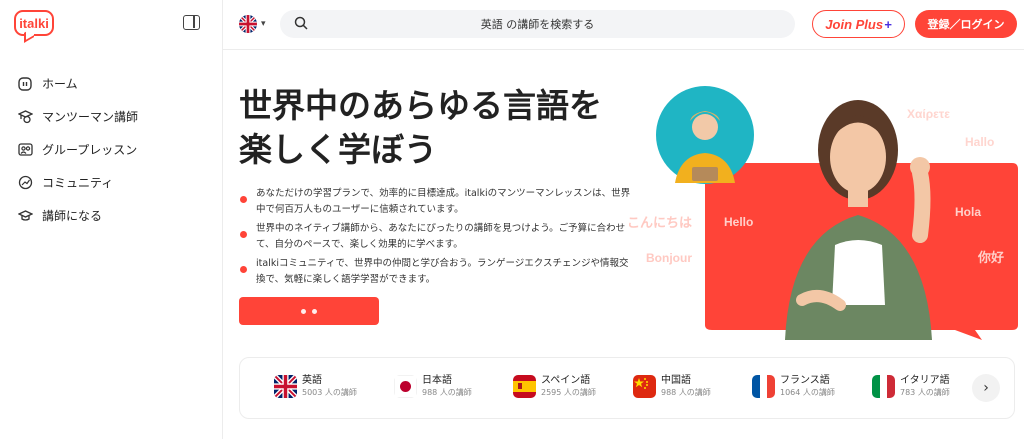 This screenshot has width=1024, height=439. Describe the element at coordinates (263, 24) in the screenshot. I see `chevron-down-icon: ▾` at that location.